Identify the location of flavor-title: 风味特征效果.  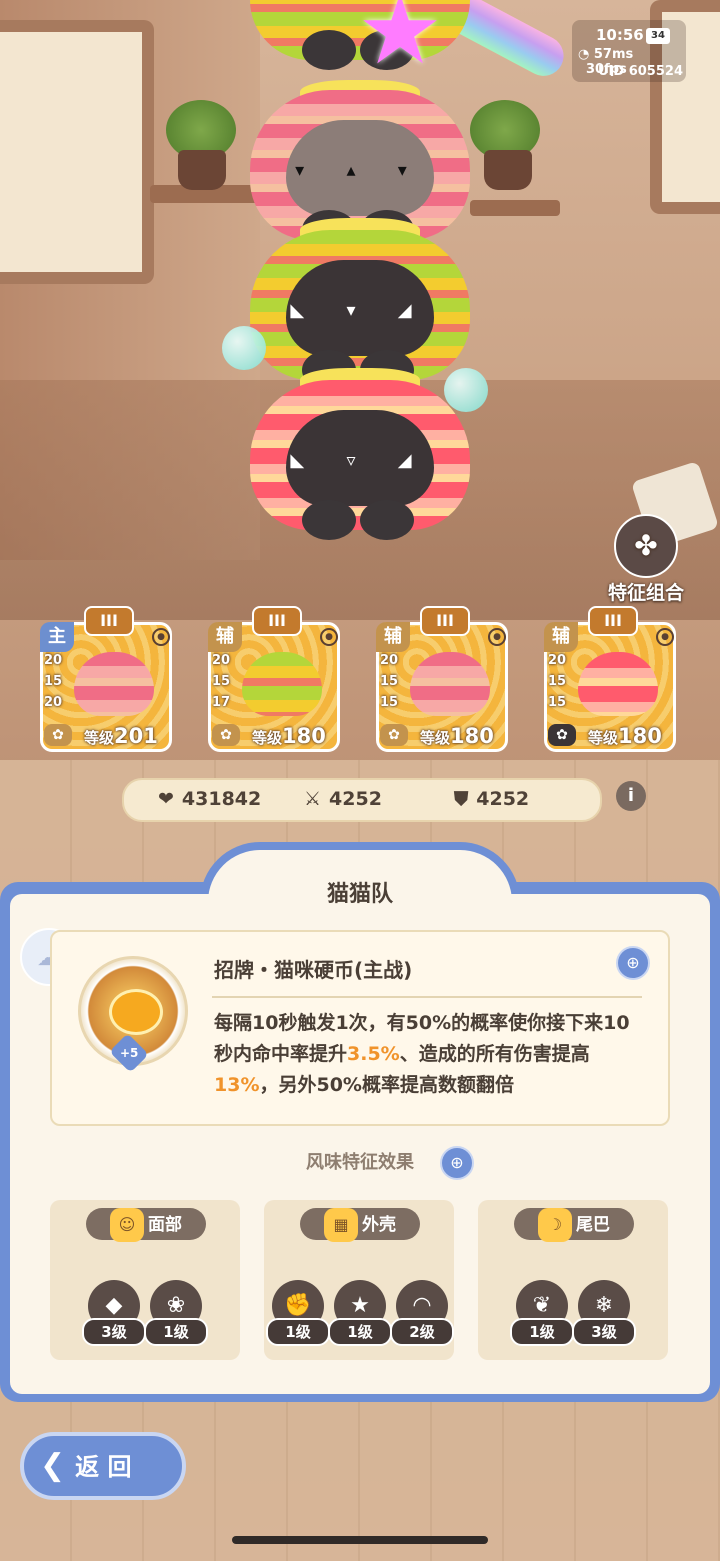
(360, 1161).